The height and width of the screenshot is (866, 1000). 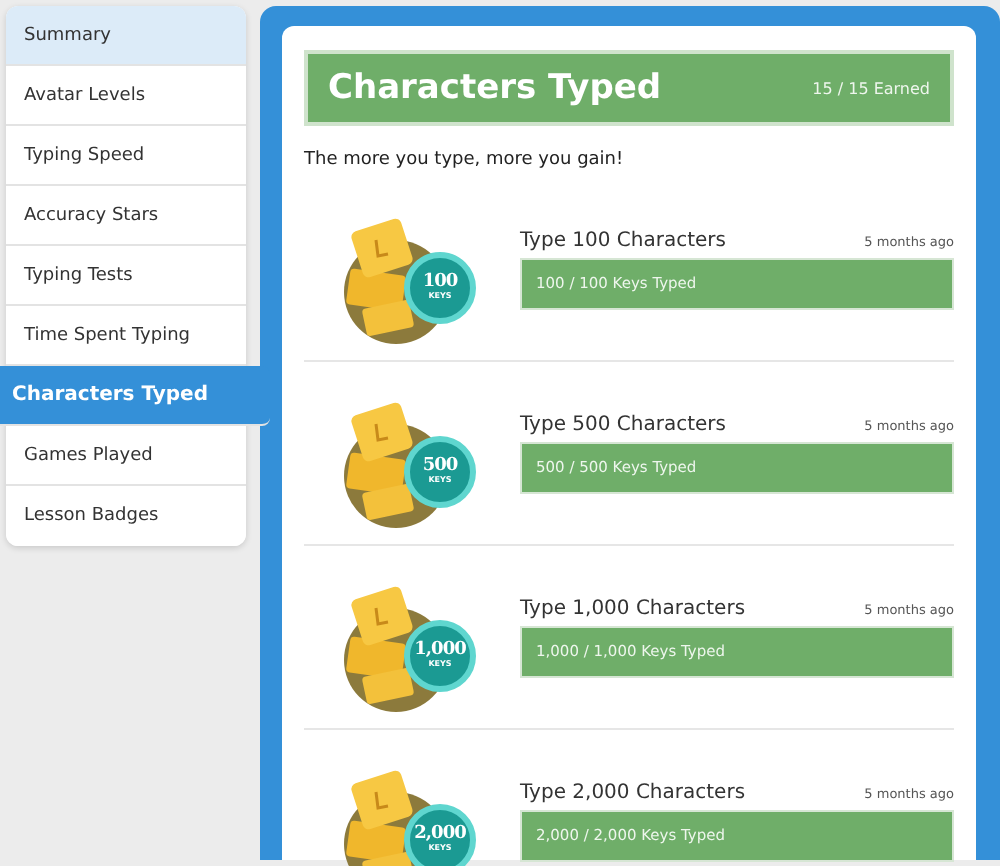 I want to click on sidebar-item: Time Spent Typing, so click(x=126, y=336).